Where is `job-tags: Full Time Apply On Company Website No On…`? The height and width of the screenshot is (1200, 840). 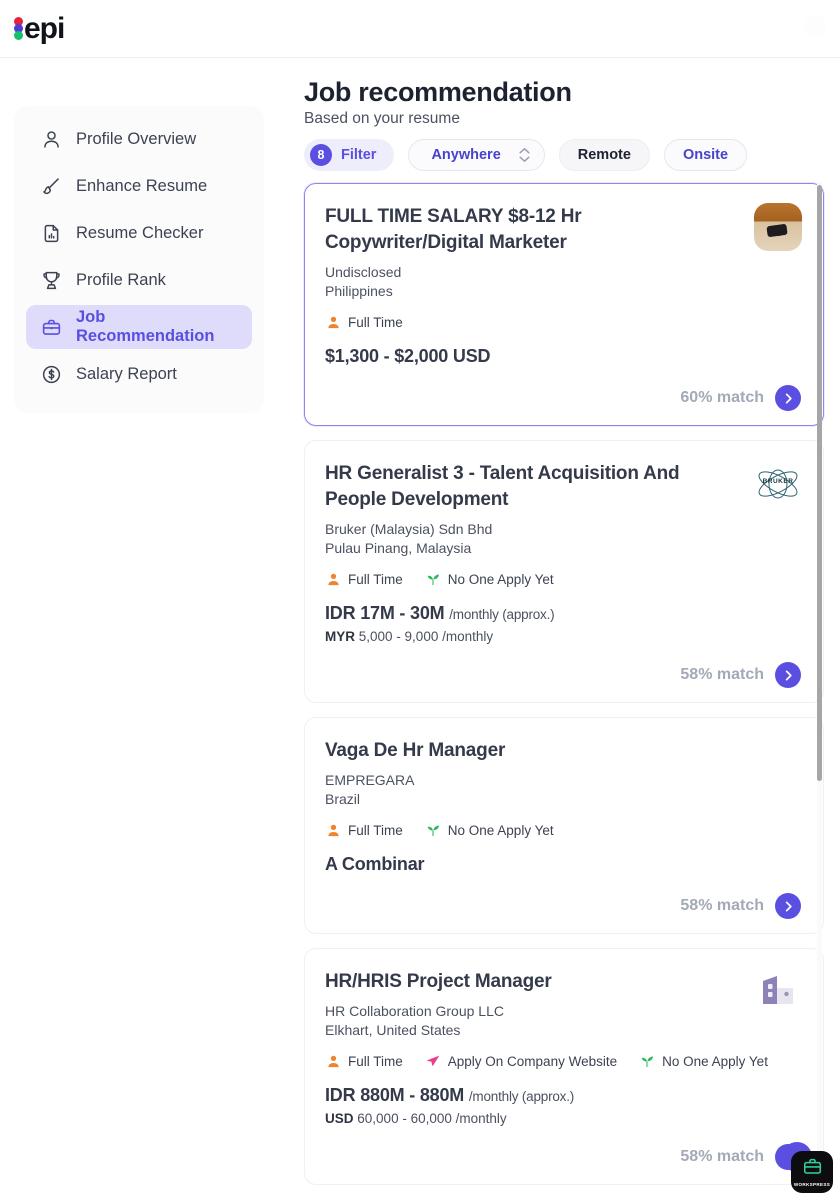
job-tags: Full Time Apply On Company Website No On… is located at coordinates (563, 1061).